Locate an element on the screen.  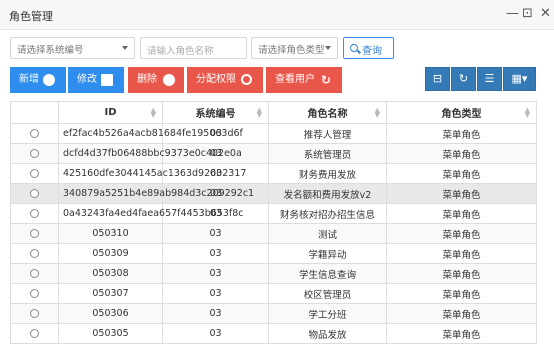
edit-icon: ✎ is located at coordinates (107, 80).